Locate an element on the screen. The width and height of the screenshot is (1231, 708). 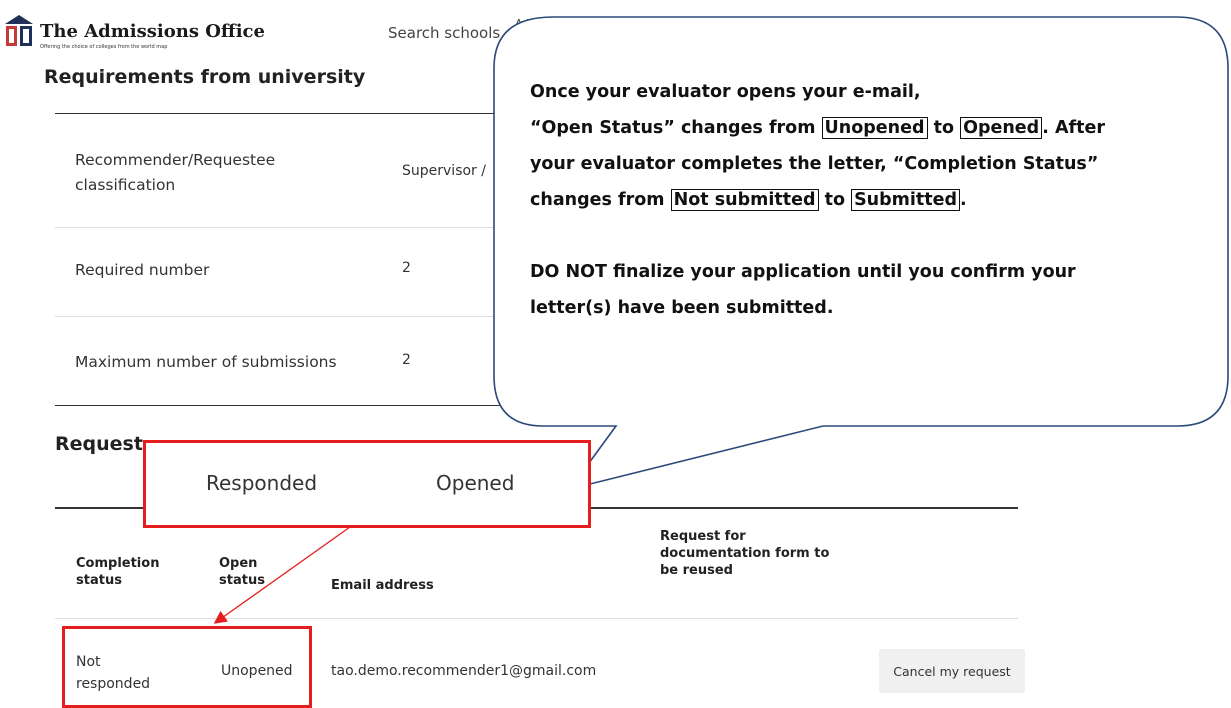
nav-applications: Applications is located at coordinates (828, 21).